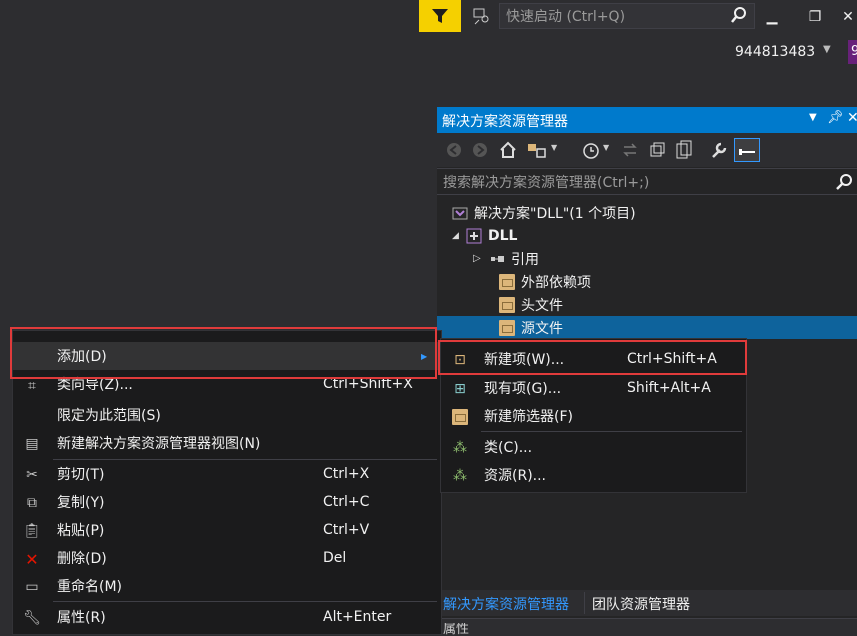 The image size is (857, 636). What do you see at coordinates (480, 150) in the screenshot?
I see `forward-icon` at bounding box center [480, 150].